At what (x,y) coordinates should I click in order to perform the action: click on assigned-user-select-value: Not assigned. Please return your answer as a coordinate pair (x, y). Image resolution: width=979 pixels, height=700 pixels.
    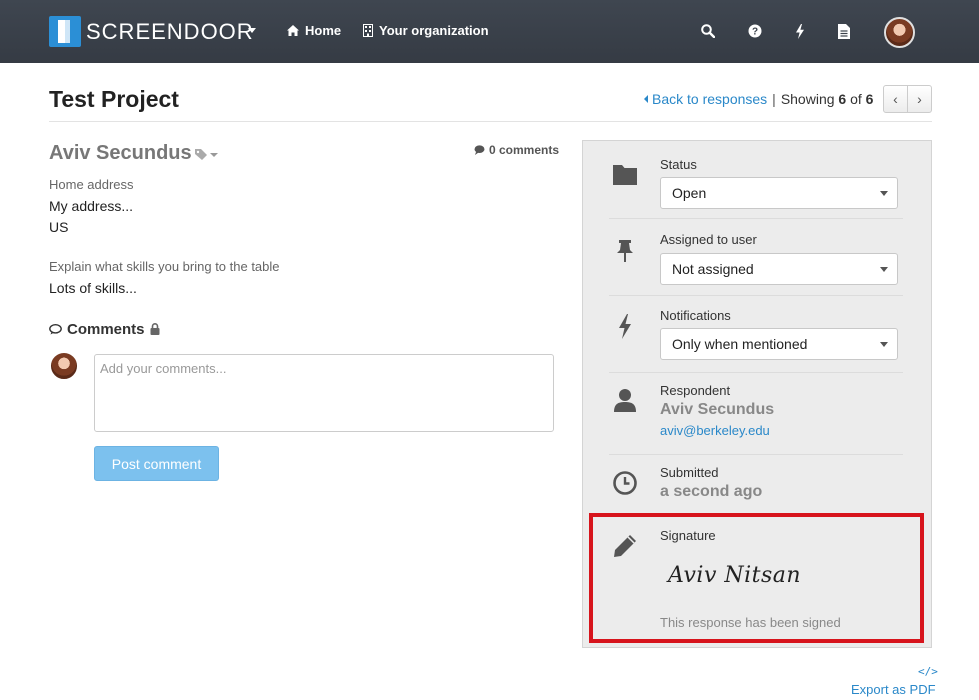
    Looking at the image, I should click on (713, 269).